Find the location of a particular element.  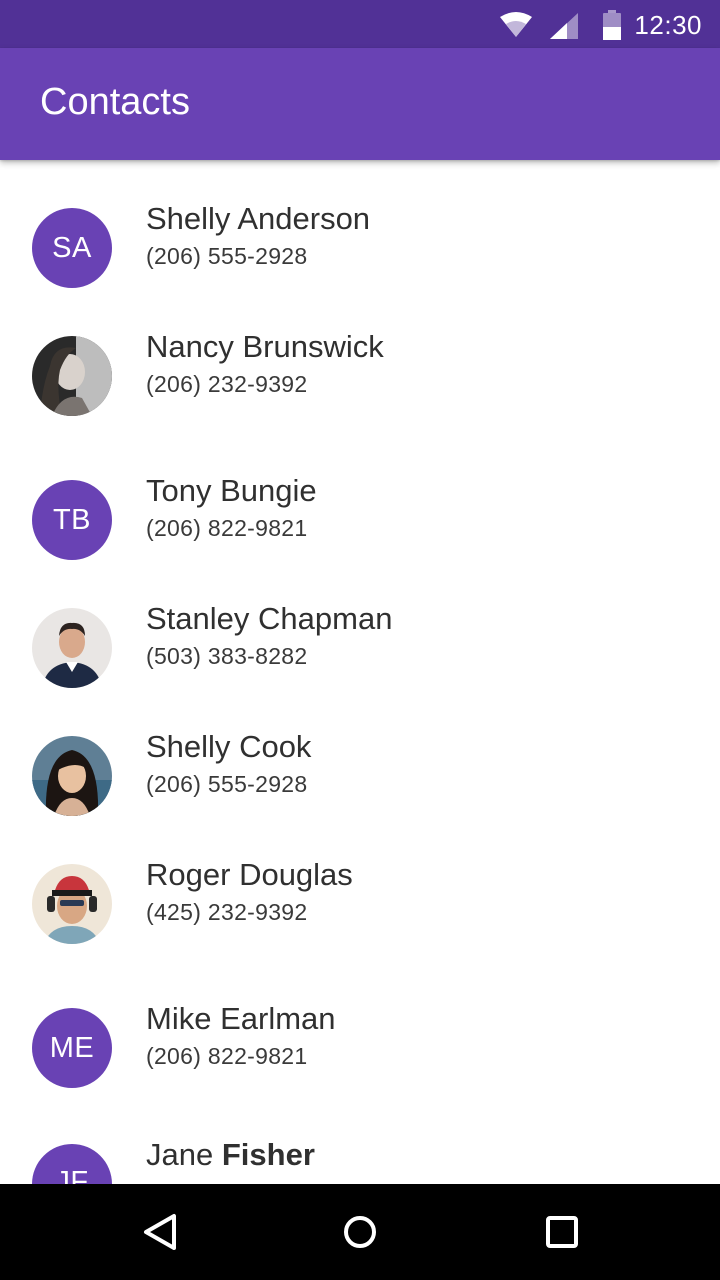

status-time: 12:30 is located at coordinates (668, 25).